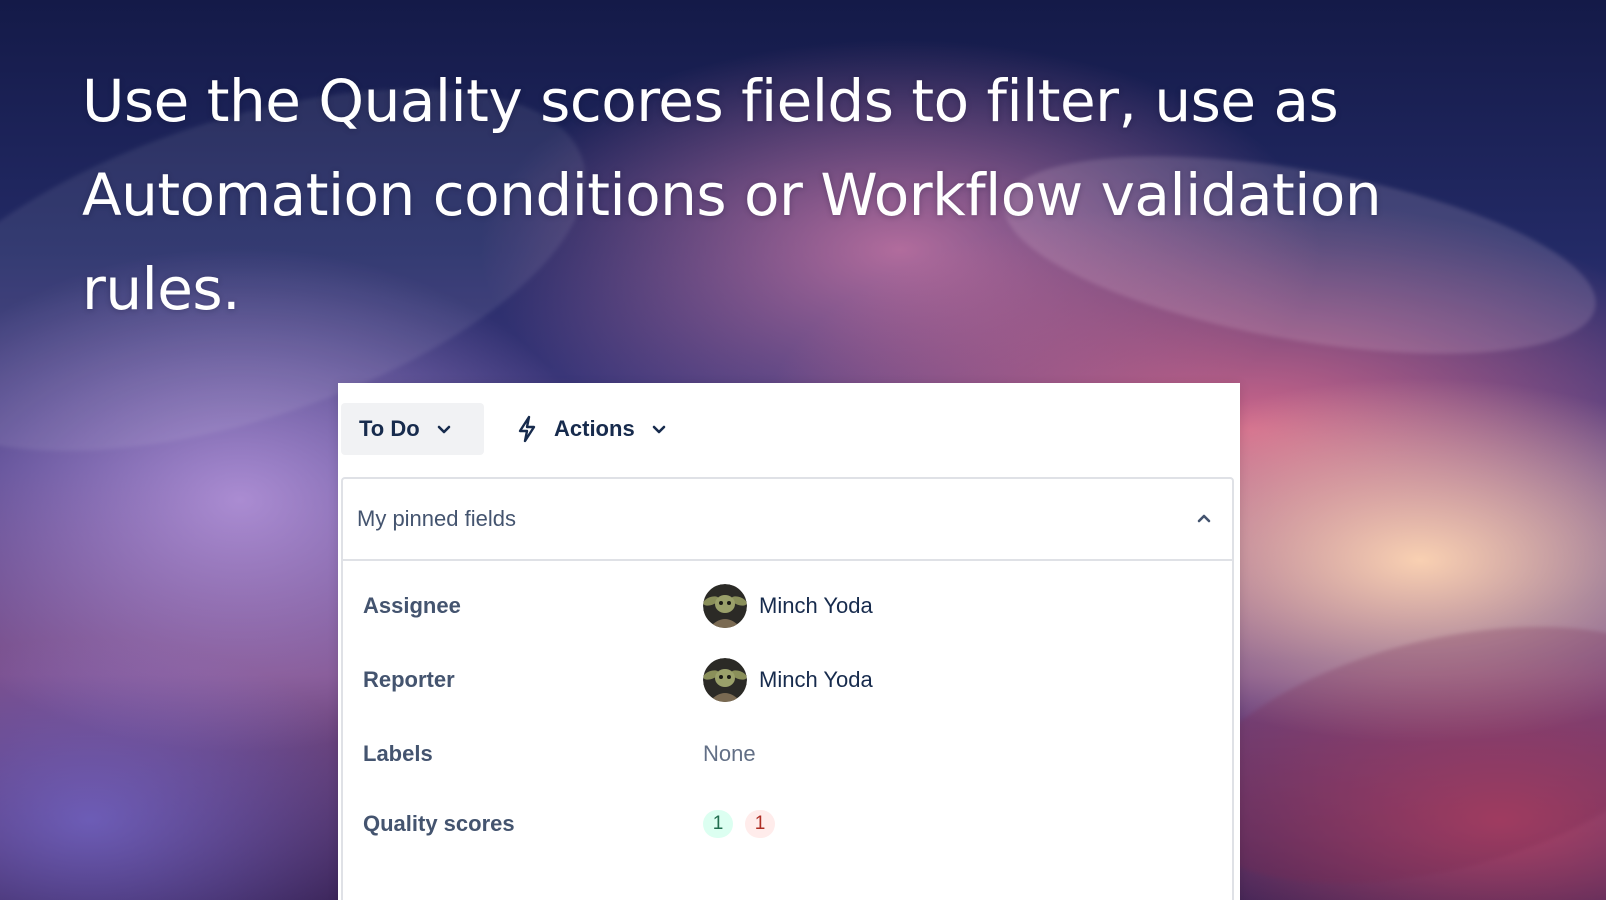 The width and height of the screenshot is (1606, 900). Describe the element at coordinates (816, 679) in the screenshot. I see `reporter-name: Minch Yoda` at that location.